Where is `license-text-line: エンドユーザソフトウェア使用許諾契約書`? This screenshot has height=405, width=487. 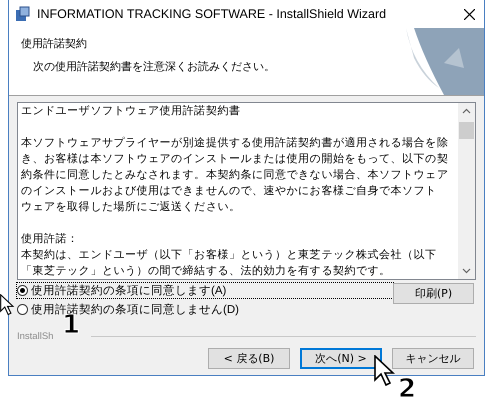 license-text-line: エンドユーザソフトウェア使用許諾契約書 is located at coordinates (131, 111).